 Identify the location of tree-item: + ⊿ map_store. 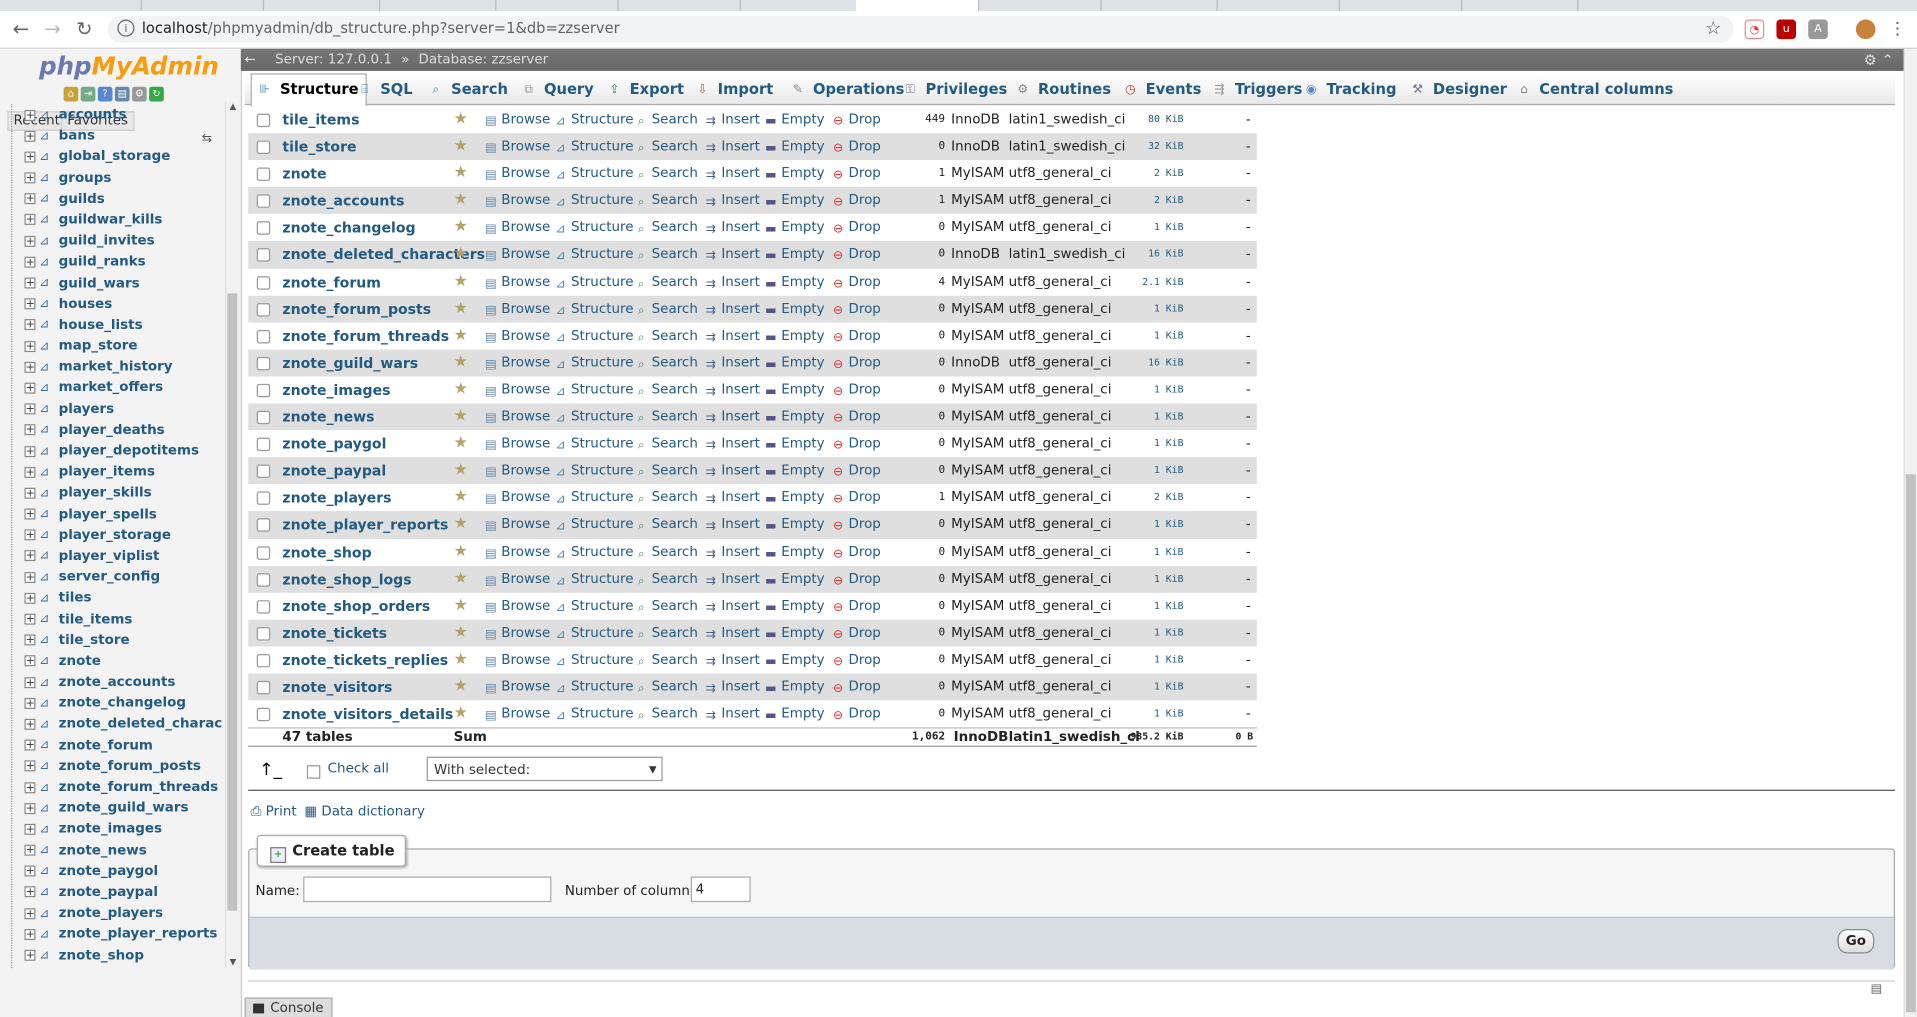
(123, 345).